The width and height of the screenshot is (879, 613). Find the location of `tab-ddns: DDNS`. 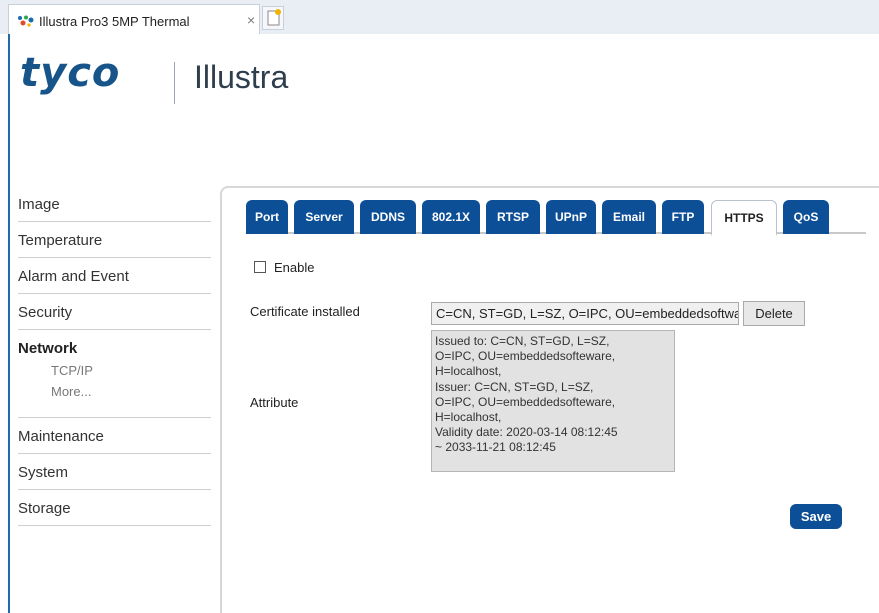

tab-ddns: DDNS is located at coordinates (388, 217).